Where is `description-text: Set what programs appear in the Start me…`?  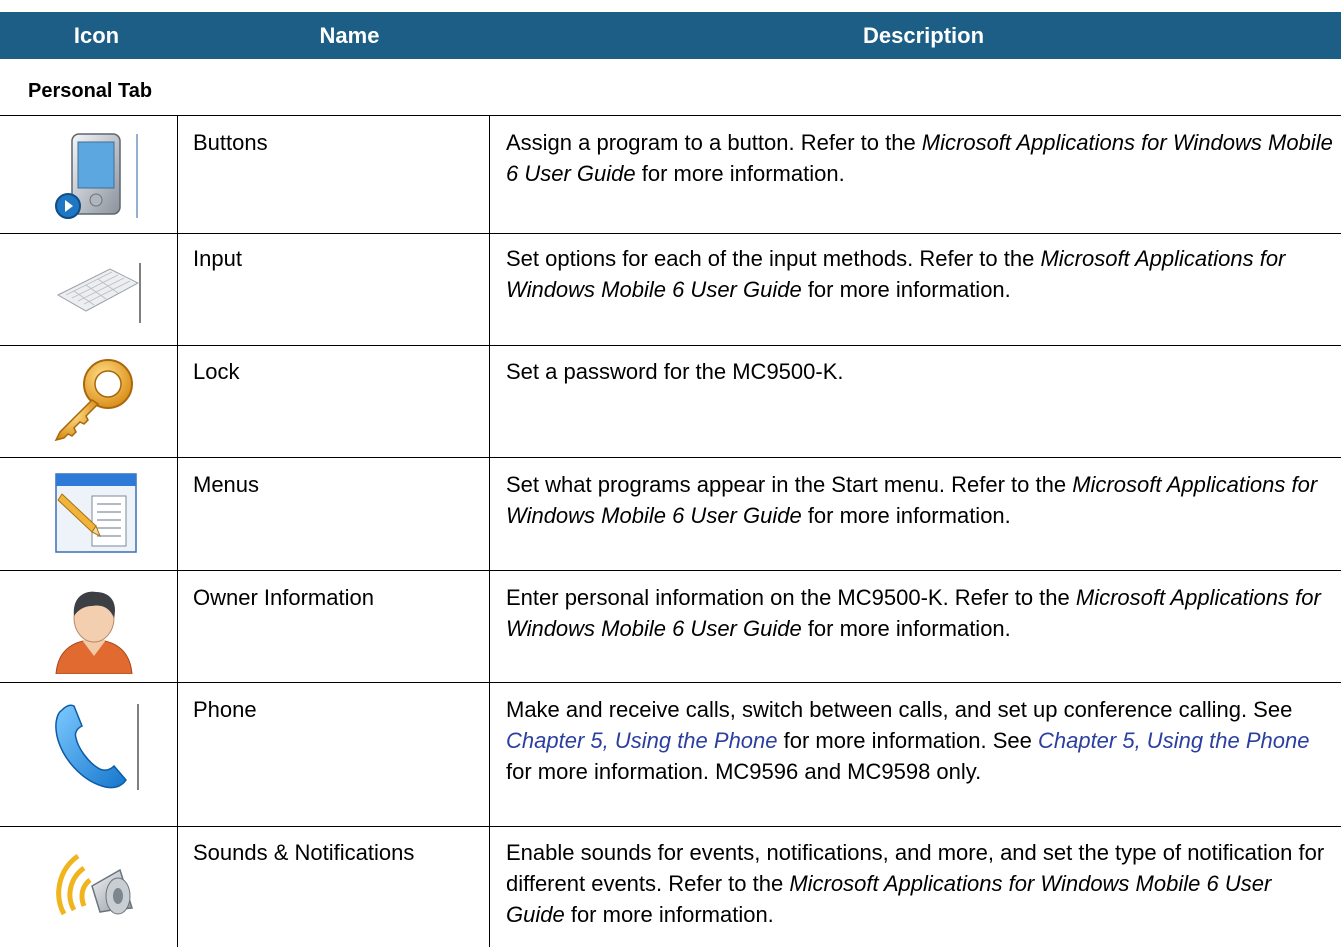
description-text: Set what programs appear in the Start me… is located at coordinates (789, 484).